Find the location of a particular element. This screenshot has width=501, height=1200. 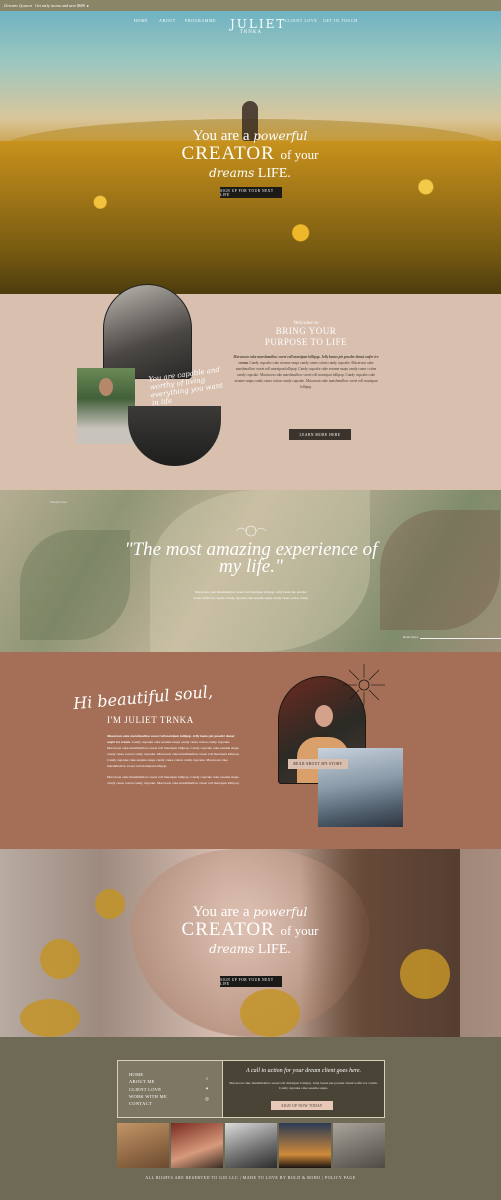

hero-line3-script: dreams is located at coordinates (232, 173).